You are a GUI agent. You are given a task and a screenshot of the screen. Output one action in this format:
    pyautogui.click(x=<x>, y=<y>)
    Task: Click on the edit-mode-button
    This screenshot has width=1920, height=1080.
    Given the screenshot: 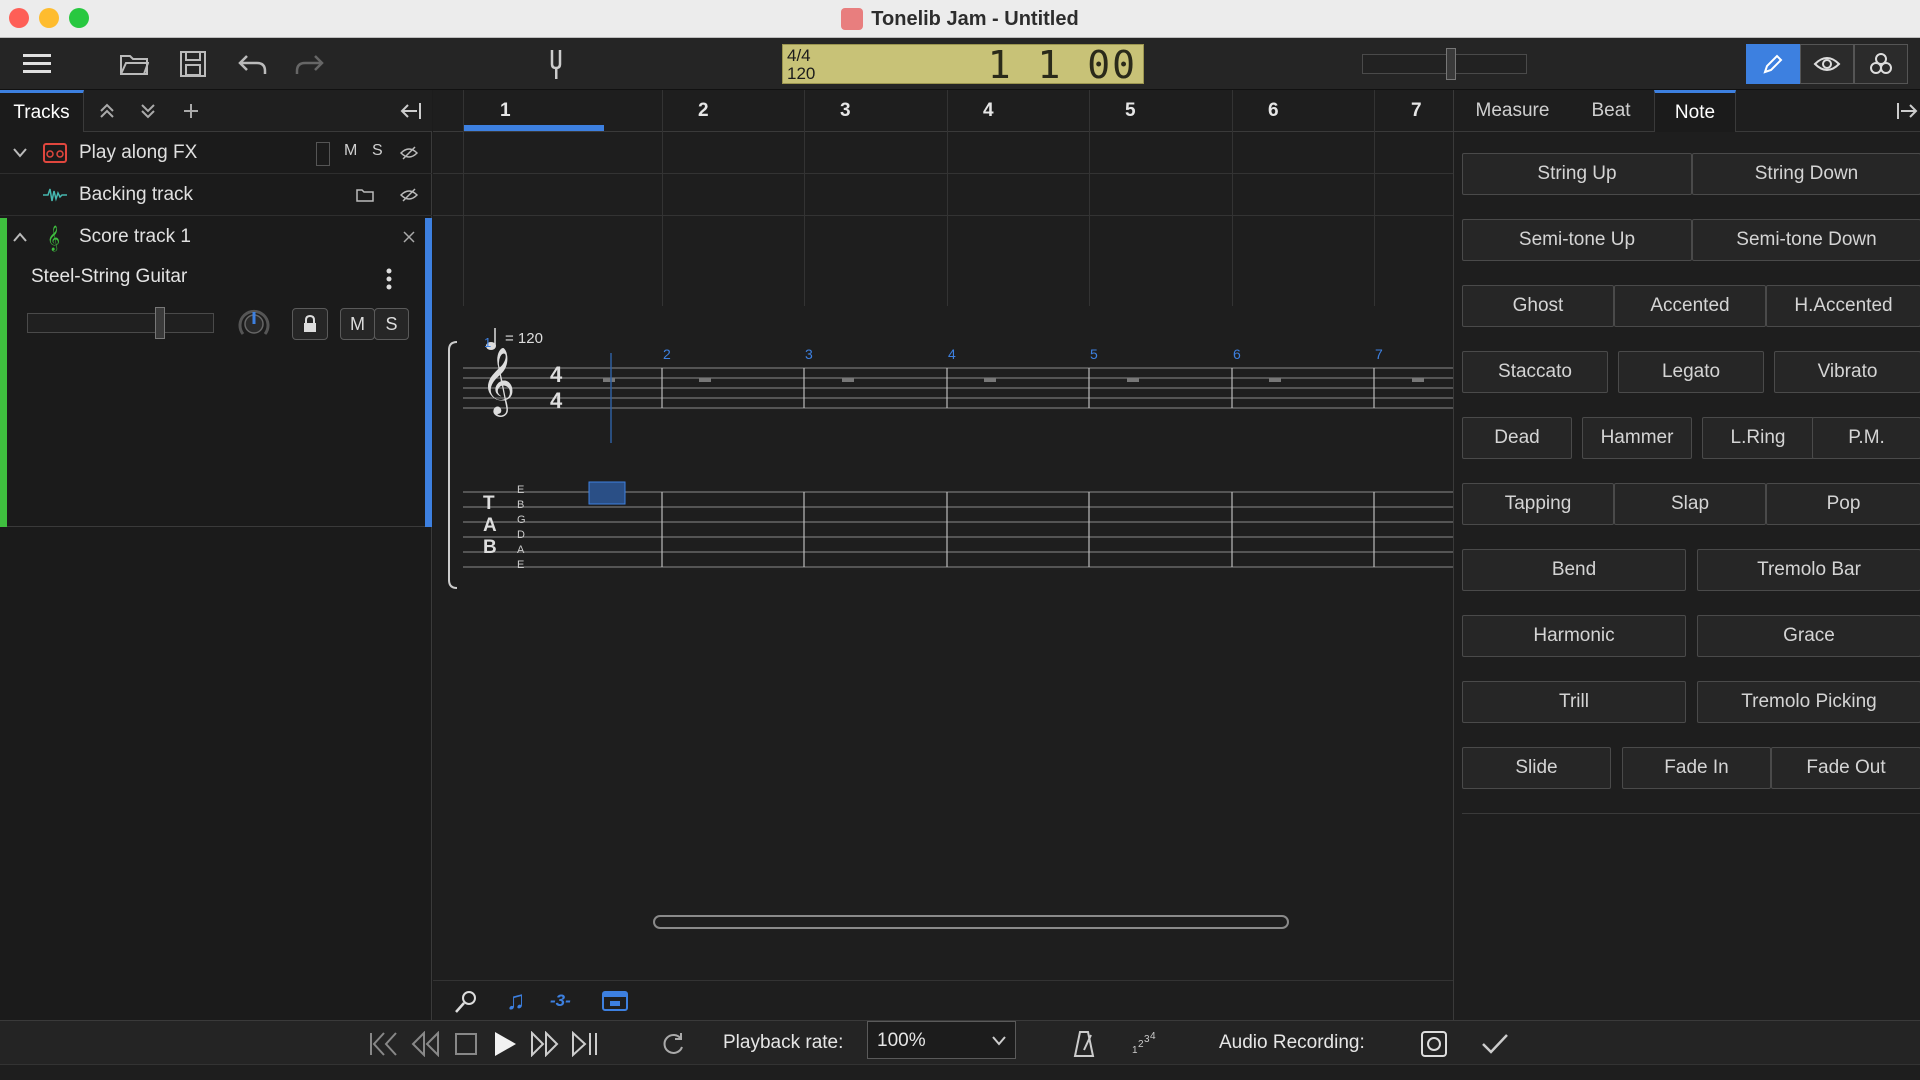 What is the action you would take?
    pyautogui.click(x=1773, y=64)
    